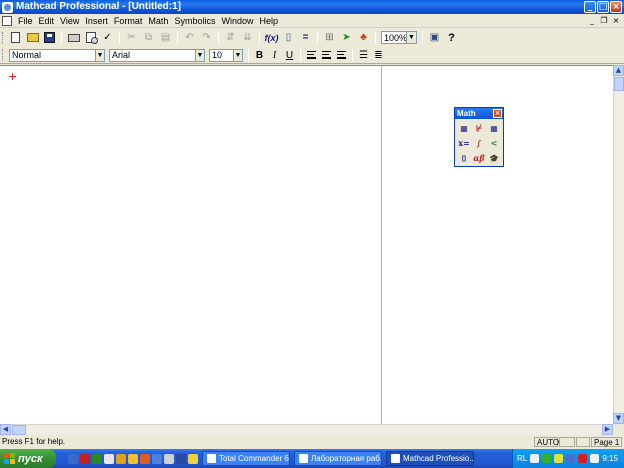 The width and height of the screenshot is (624, 468). What do you see at coordinates (268, 21) in the screenshot?
I see `menu-help: Help` at bounding box center [268, 21].